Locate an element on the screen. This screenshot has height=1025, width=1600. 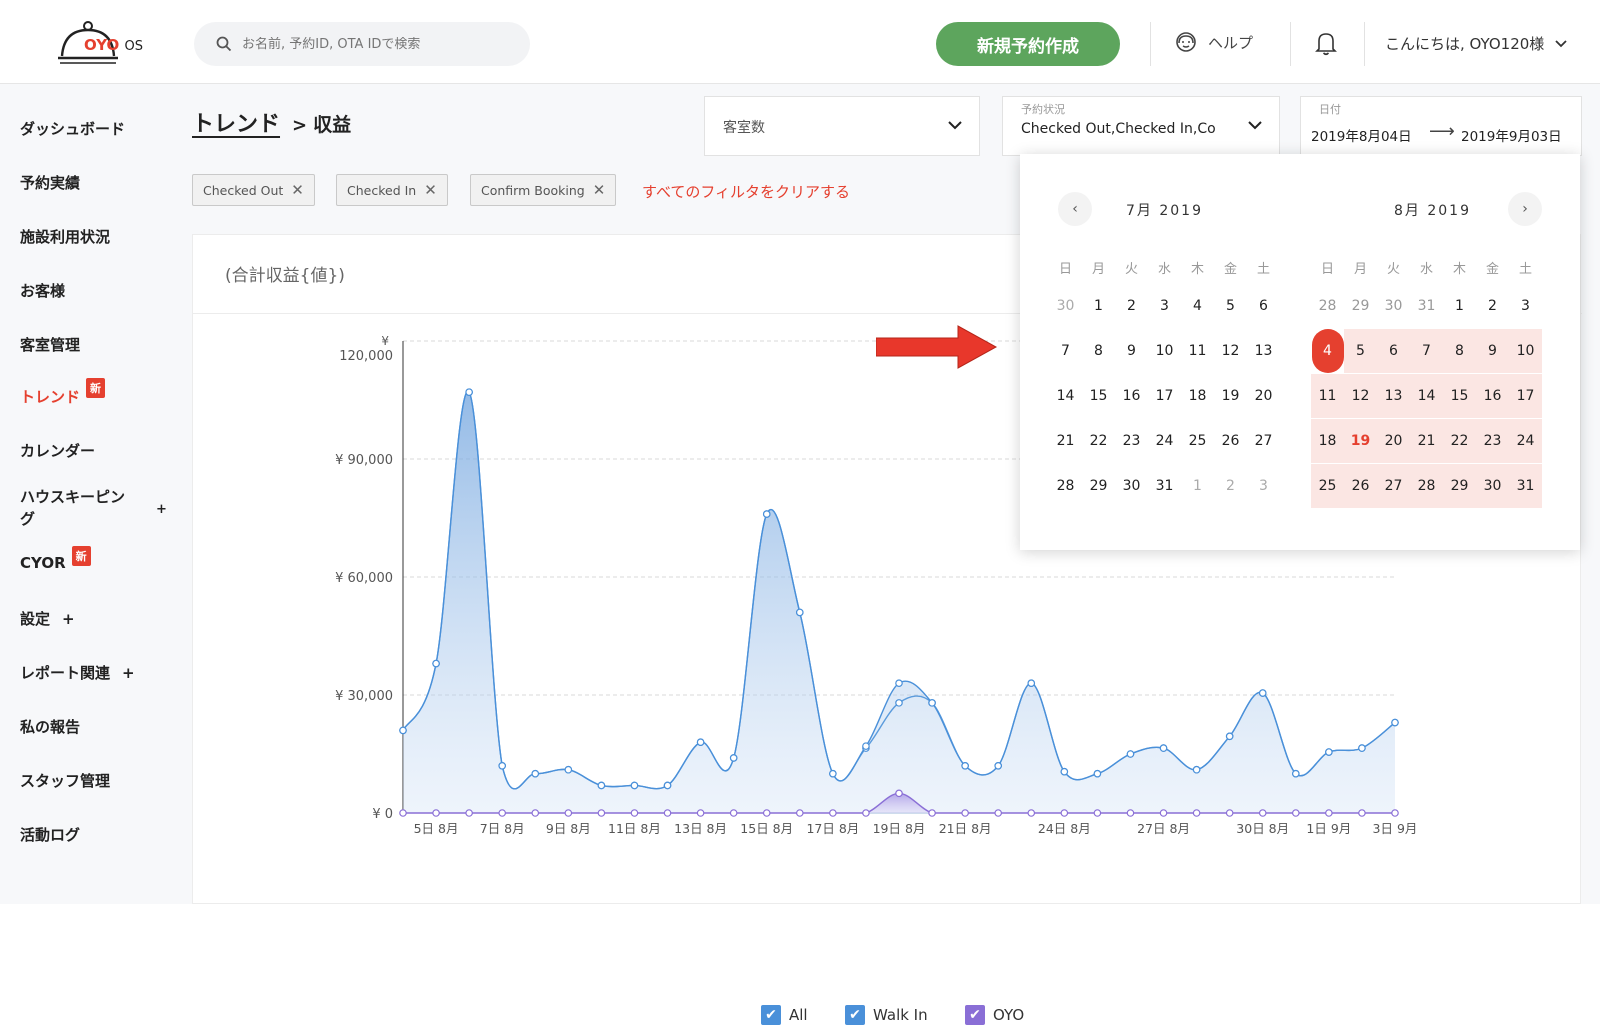
calendar-day: 20 is located at coordinates (1263, 396).